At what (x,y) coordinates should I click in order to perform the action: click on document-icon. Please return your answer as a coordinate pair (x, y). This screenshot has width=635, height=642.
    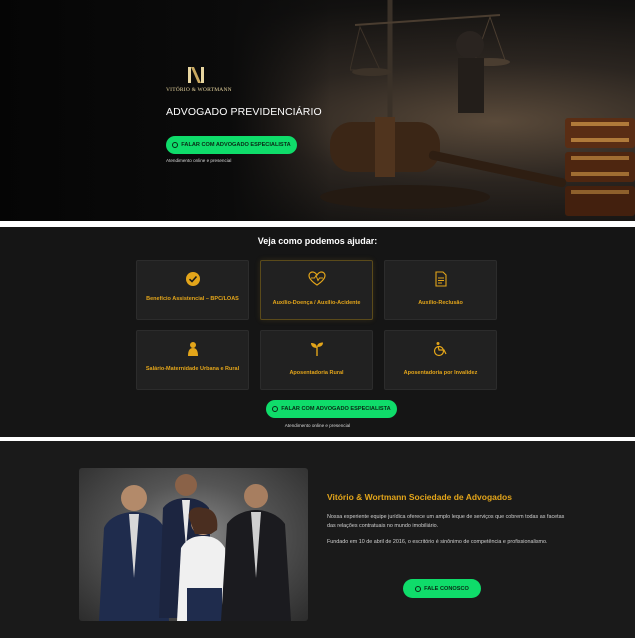
    Looking at the image, I should click on (441, 279).